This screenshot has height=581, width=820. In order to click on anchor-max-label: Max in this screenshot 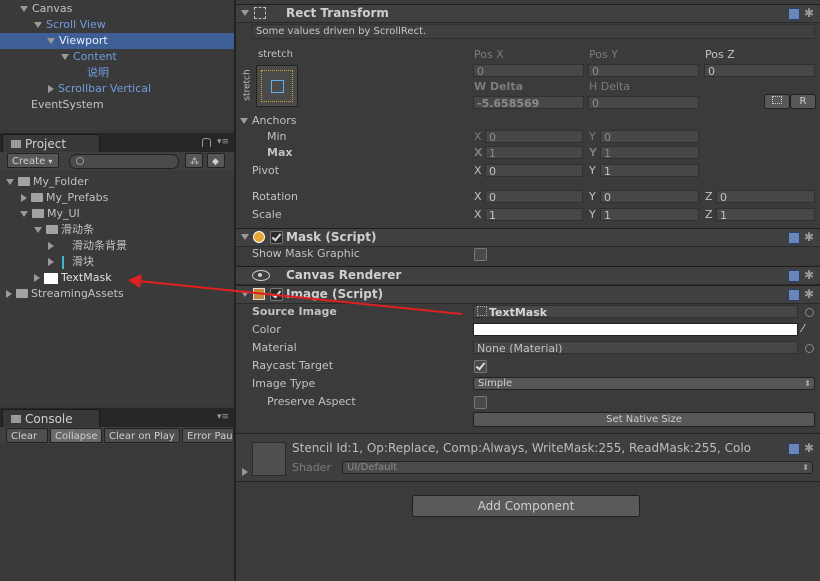, I will do `click(280, 152)`.